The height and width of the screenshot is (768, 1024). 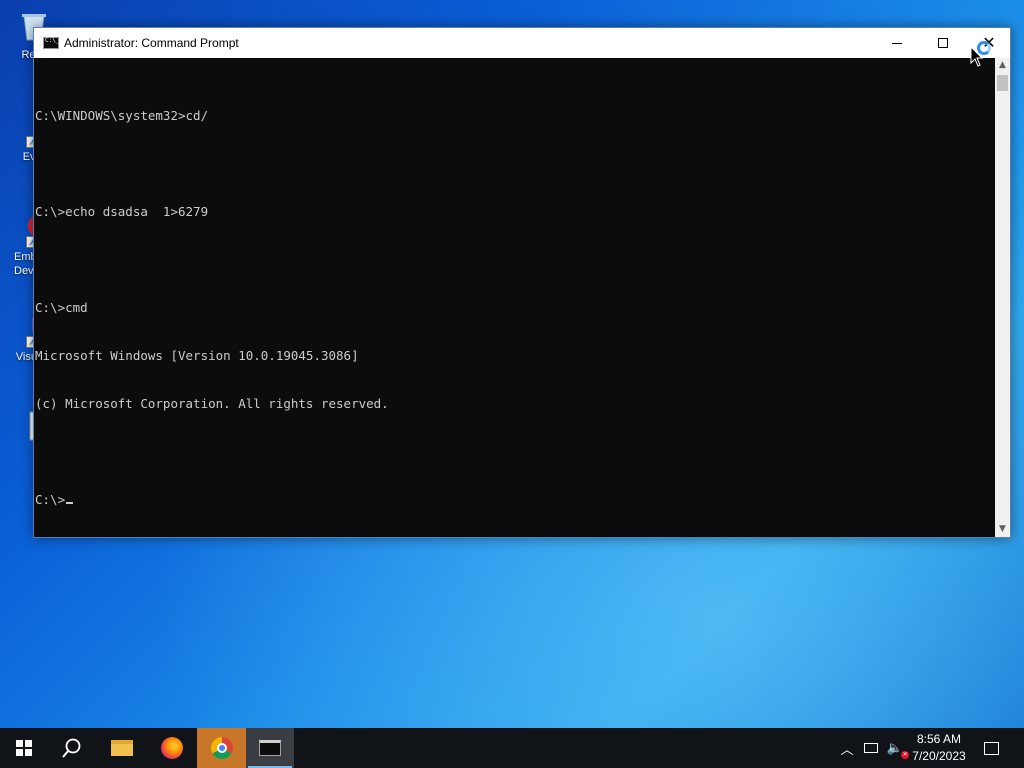 I want to click on taskbar-file-explorer, so click(x=122, y=748).